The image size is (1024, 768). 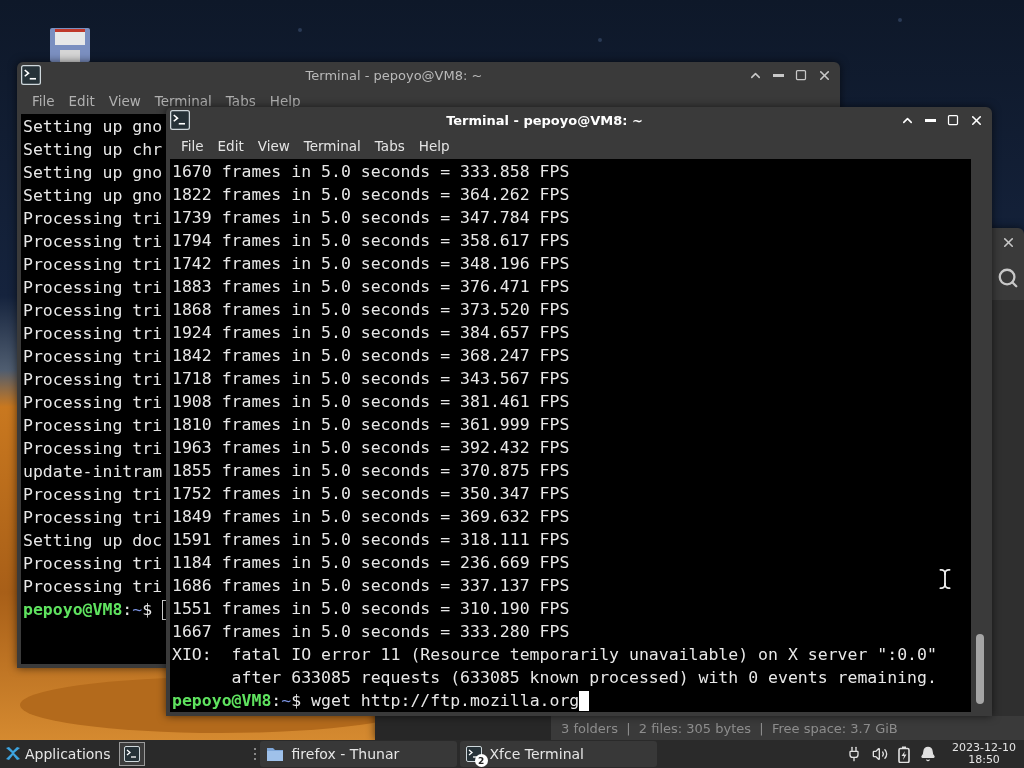 I want to click on output-line: 1810 frames in 5.0 seconds = 361.999 FPS, so click(x=371, y=425).